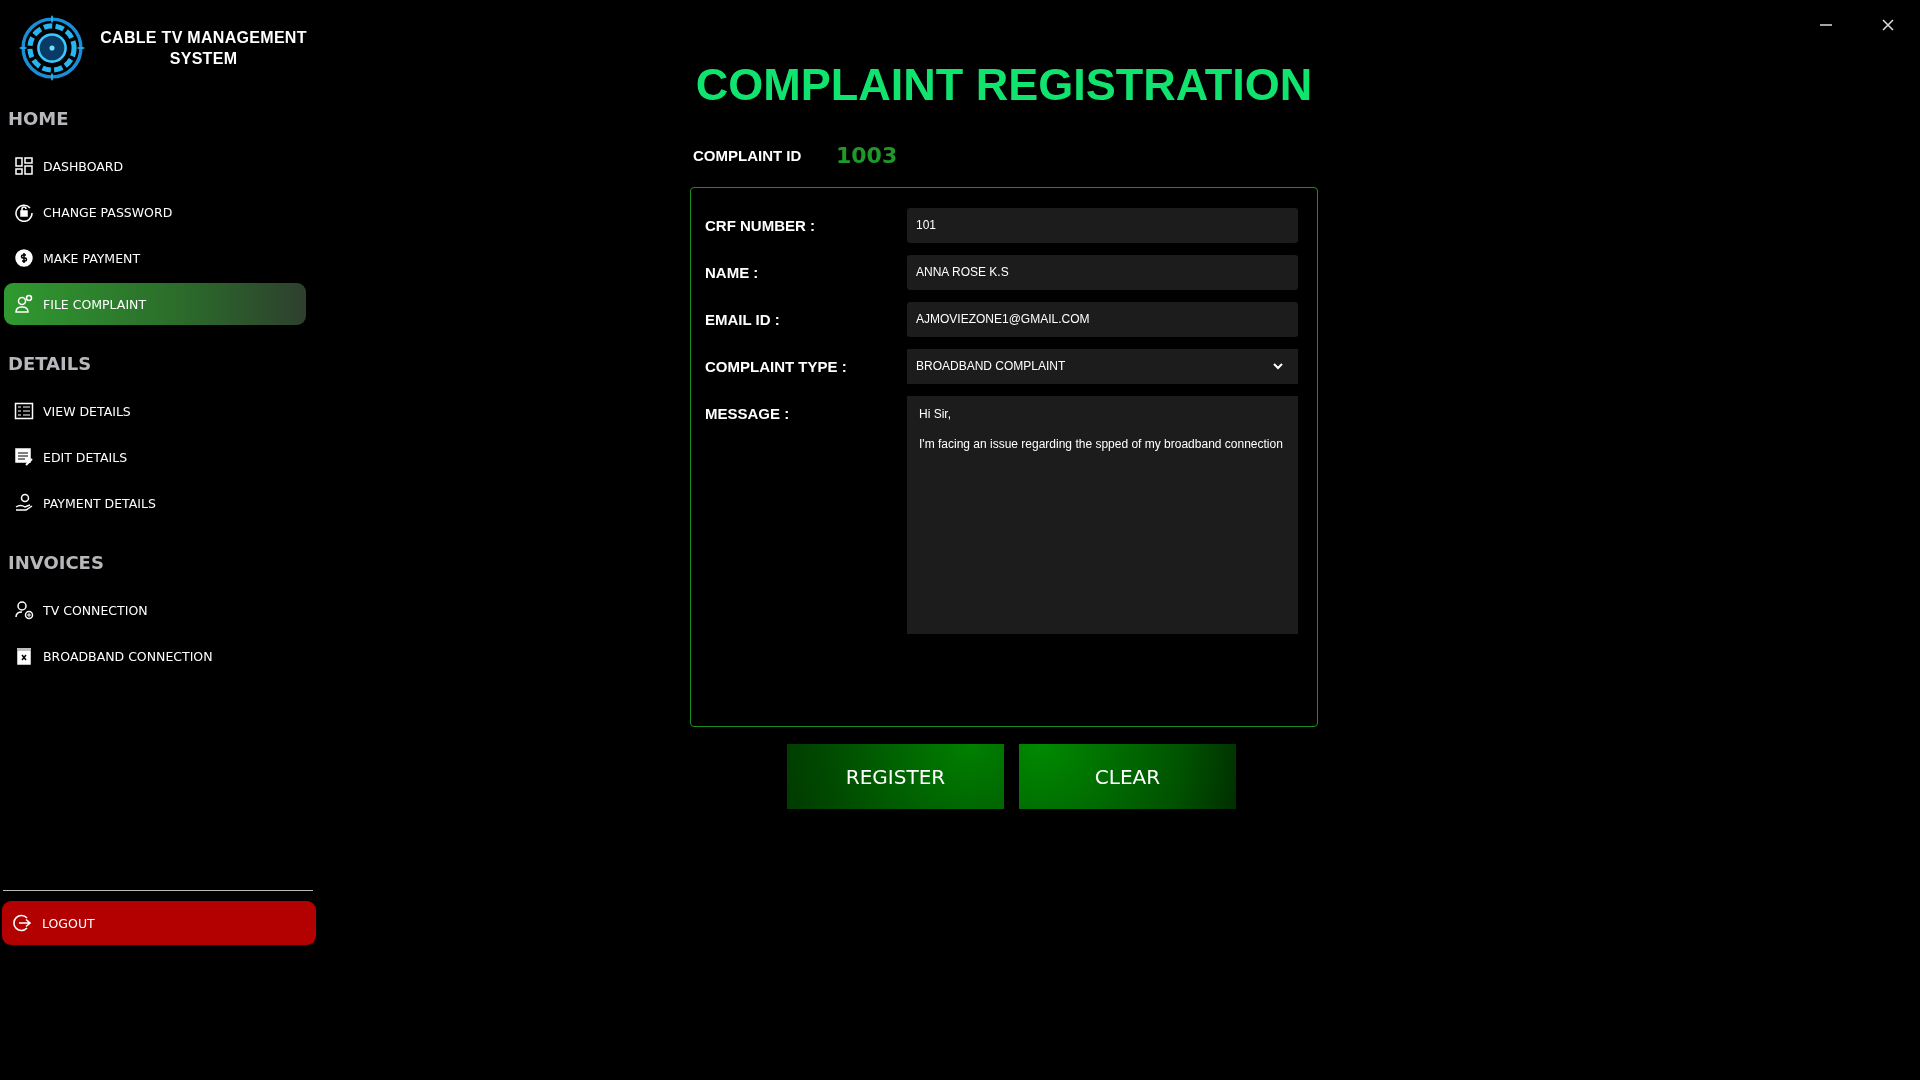  Describe the element at coordinates (1102, 515) in the screenshot. I see `message-field: Hi Sir, I'm facing an issue regarding the spped of my broadband connection` at that location.